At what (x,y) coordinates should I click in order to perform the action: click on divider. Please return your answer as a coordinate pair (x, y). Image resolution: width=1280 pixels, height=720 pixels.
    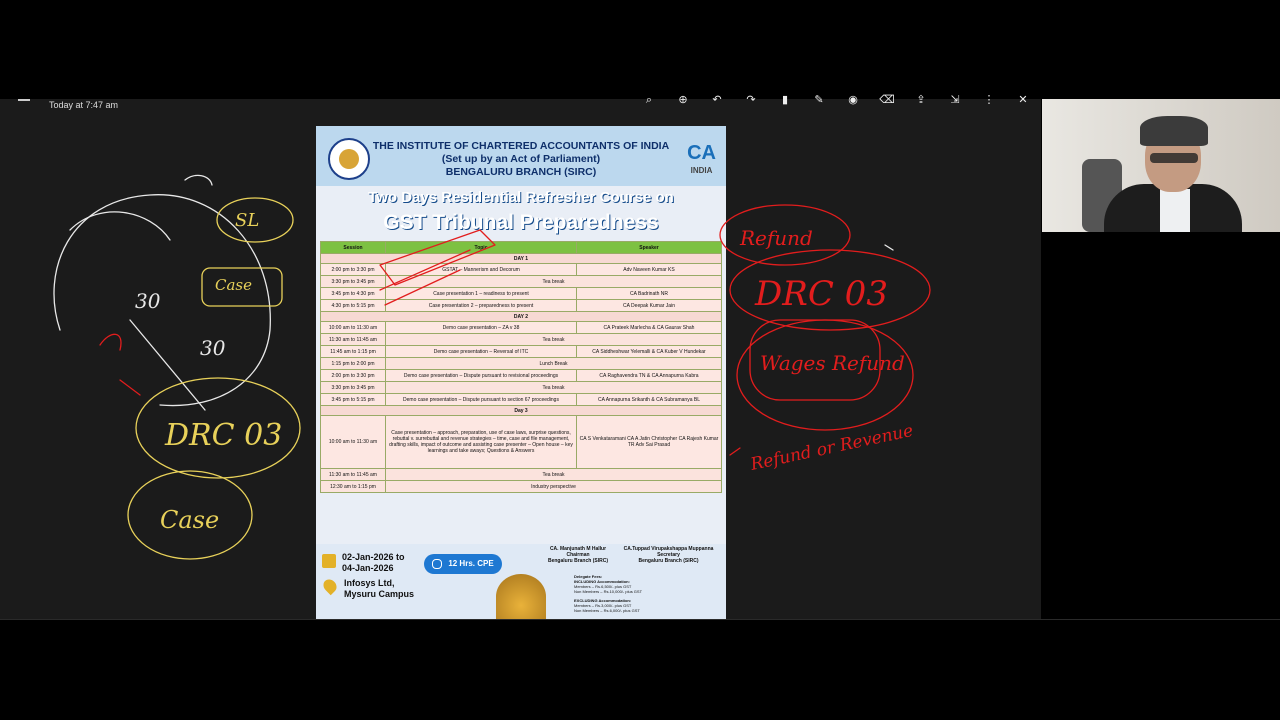
    Looking at the image, I should click on (640, 619).